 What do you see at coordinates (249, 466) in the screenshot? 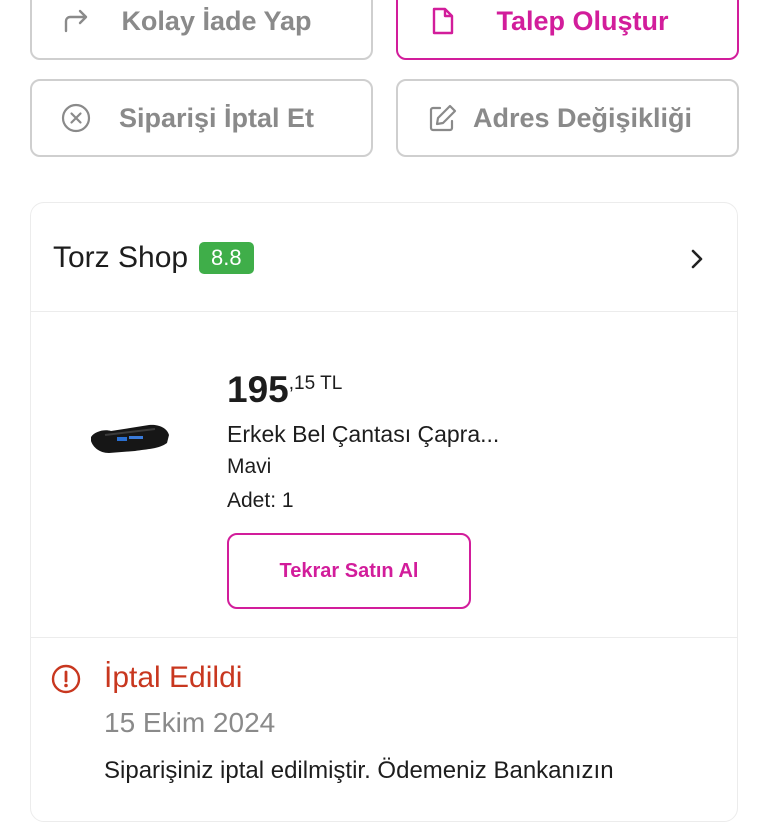
I see `product-color: Mavi` at bounding box center [249, 466].